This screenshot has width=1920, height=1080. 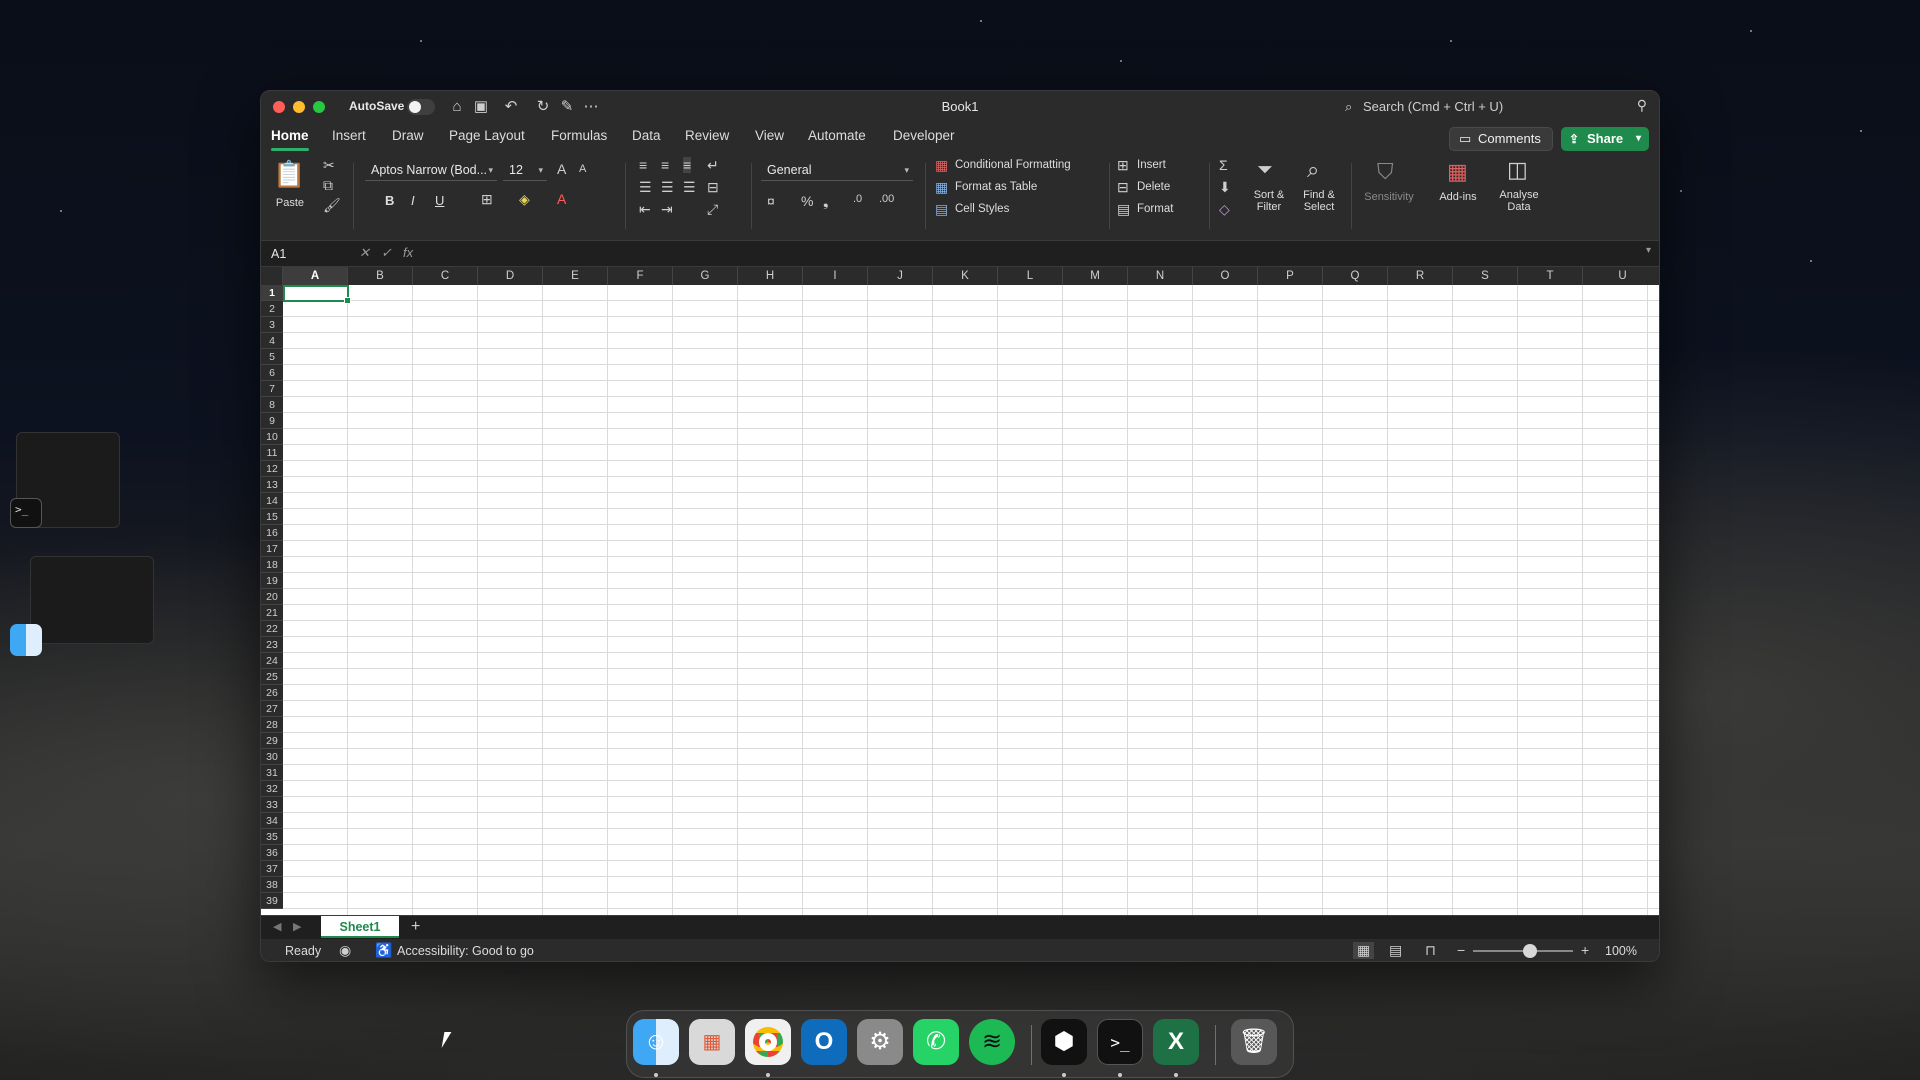 I want to click on increase-font-icon: A, so click(x=561, y=169).